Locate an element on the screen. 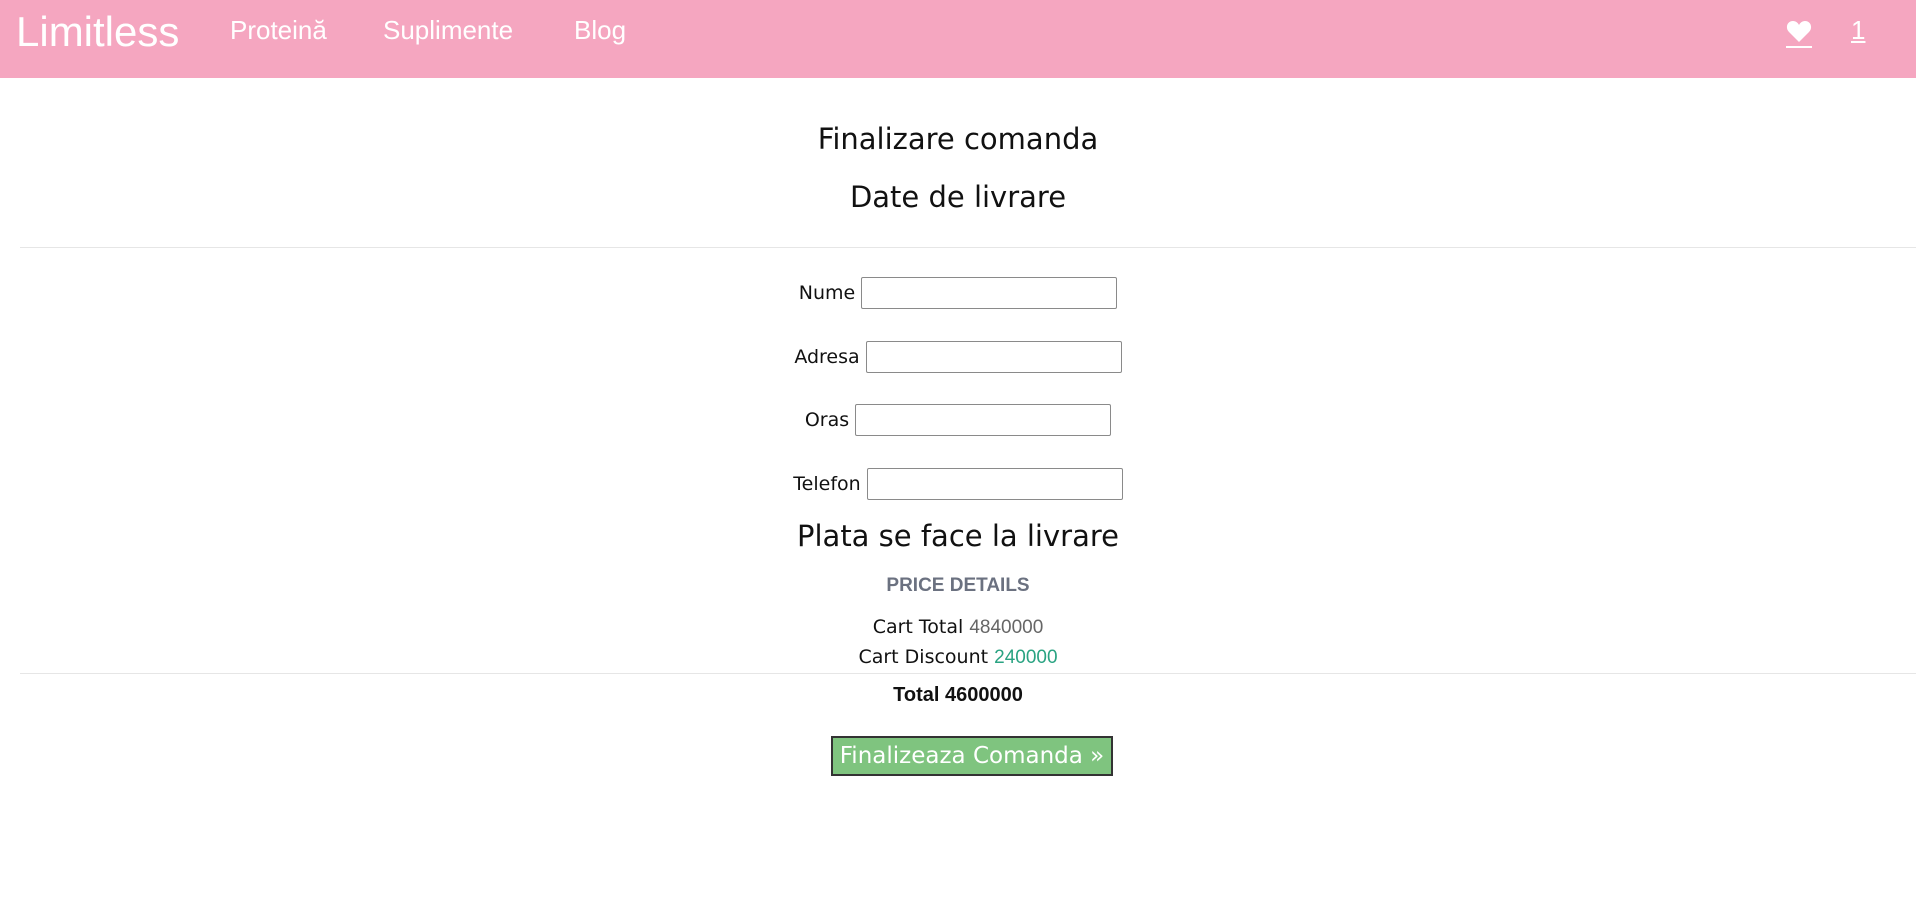  phone-label: Telefon is located at coordinates (827, 484).